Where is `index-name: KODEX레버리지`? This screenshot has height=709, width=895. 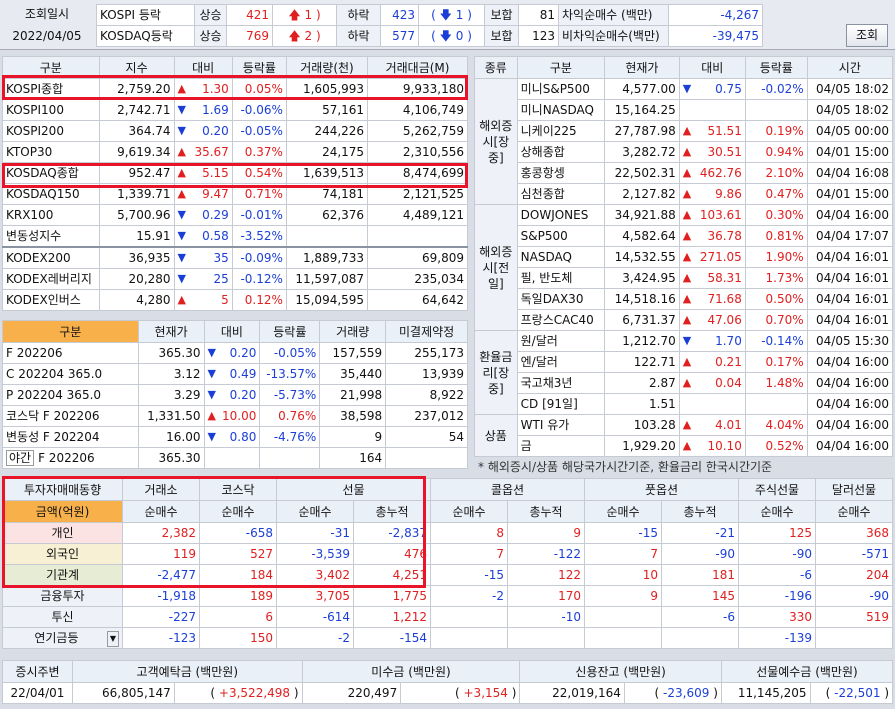
index-name: KODEX레버리지 is located at coordinates (51, 279).